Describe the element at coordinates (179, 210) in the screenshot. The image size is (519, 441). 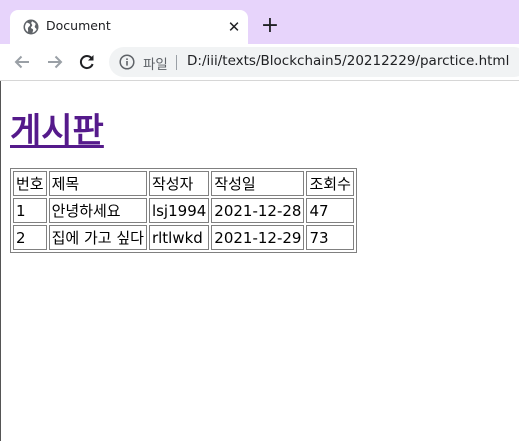
I see `cell-author: lsj1994` at that location.